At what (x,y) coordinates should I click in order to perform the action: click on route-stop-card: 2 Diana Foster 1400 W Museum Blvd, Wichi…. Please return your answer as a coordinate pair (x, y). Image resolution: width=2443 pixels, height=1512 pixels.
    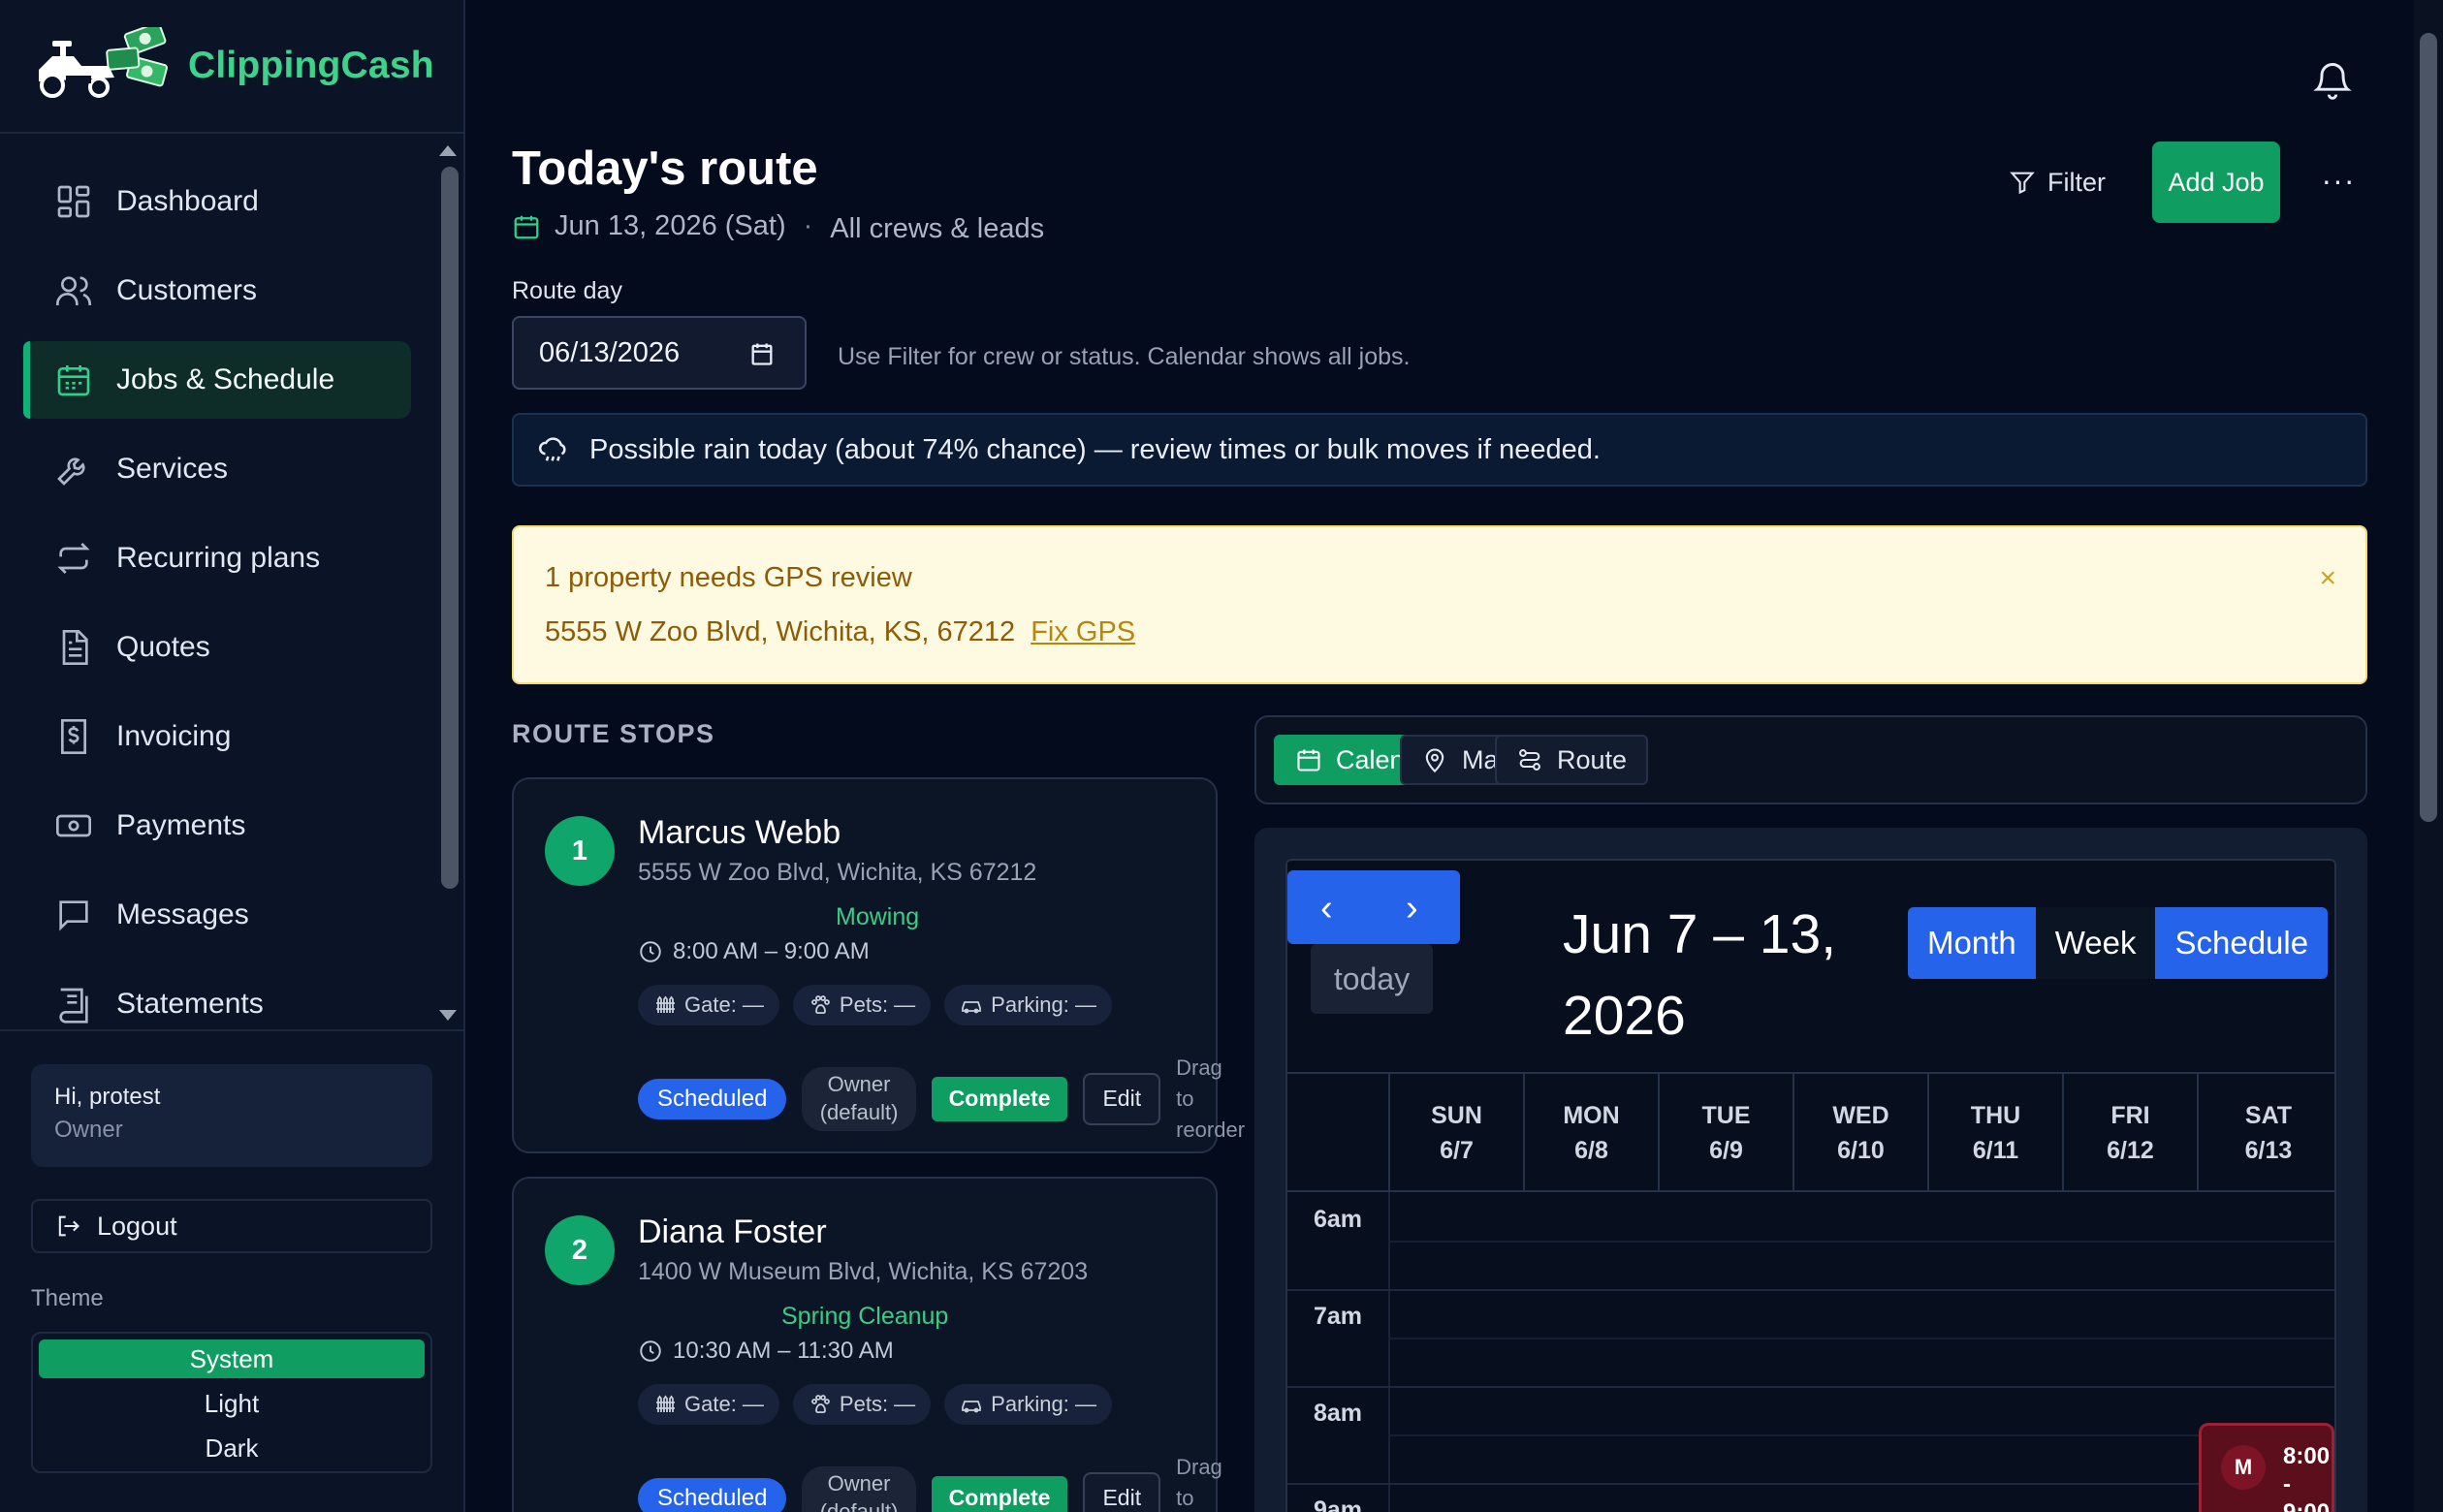
    Looking at the image, I should click on (867, 1344).